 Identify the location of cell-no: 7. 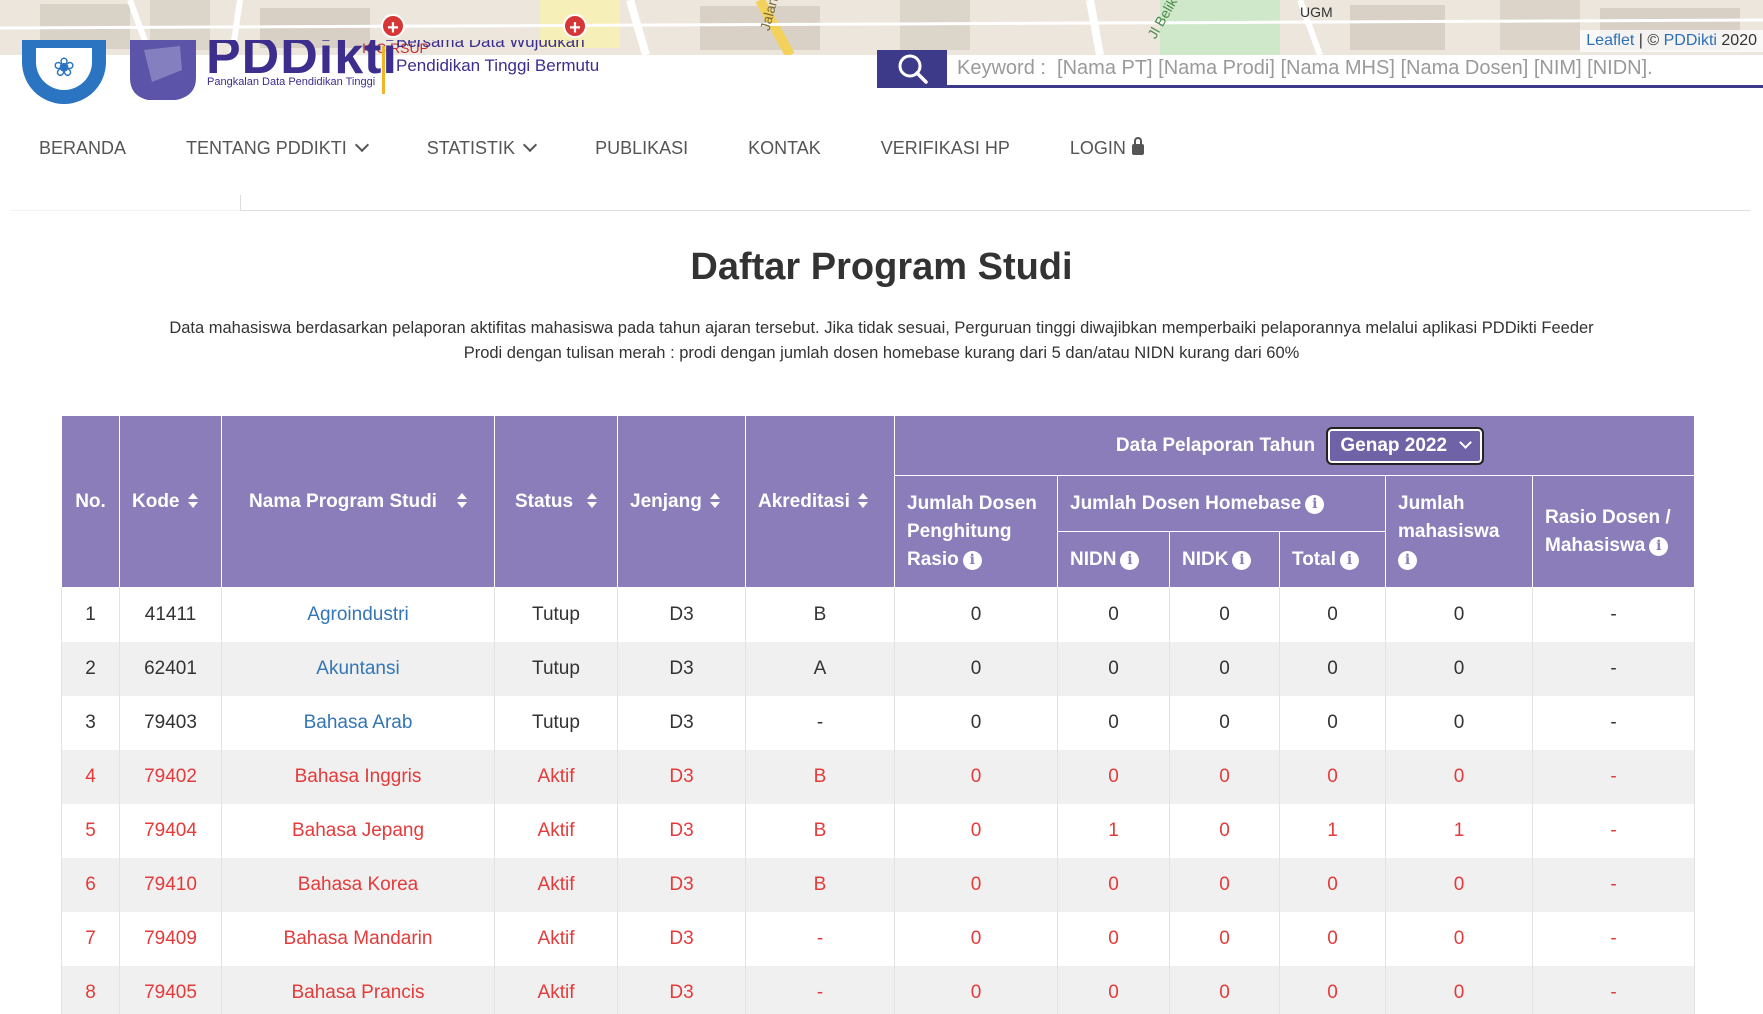
(90, 938).